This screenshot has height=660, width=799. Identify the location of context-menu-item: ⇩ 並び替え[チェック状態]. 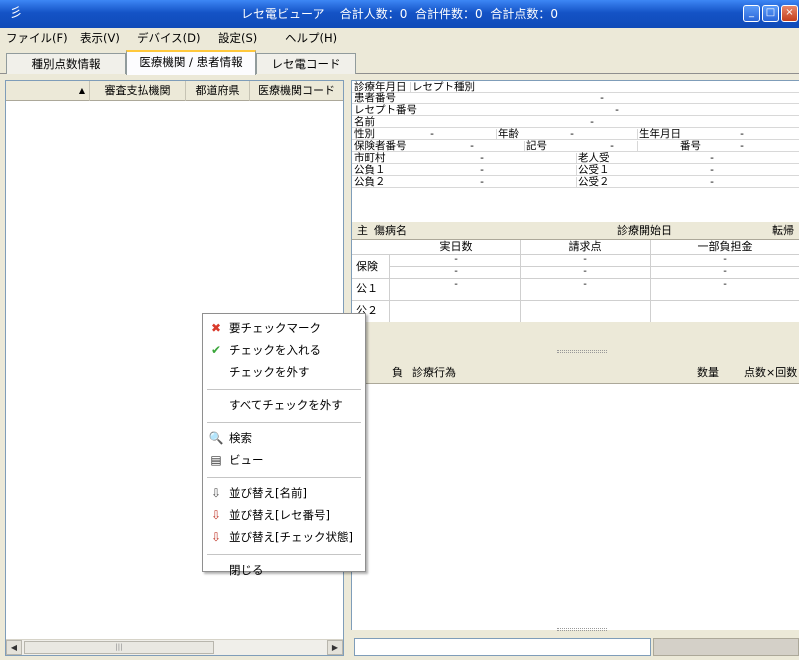
(284, 537).